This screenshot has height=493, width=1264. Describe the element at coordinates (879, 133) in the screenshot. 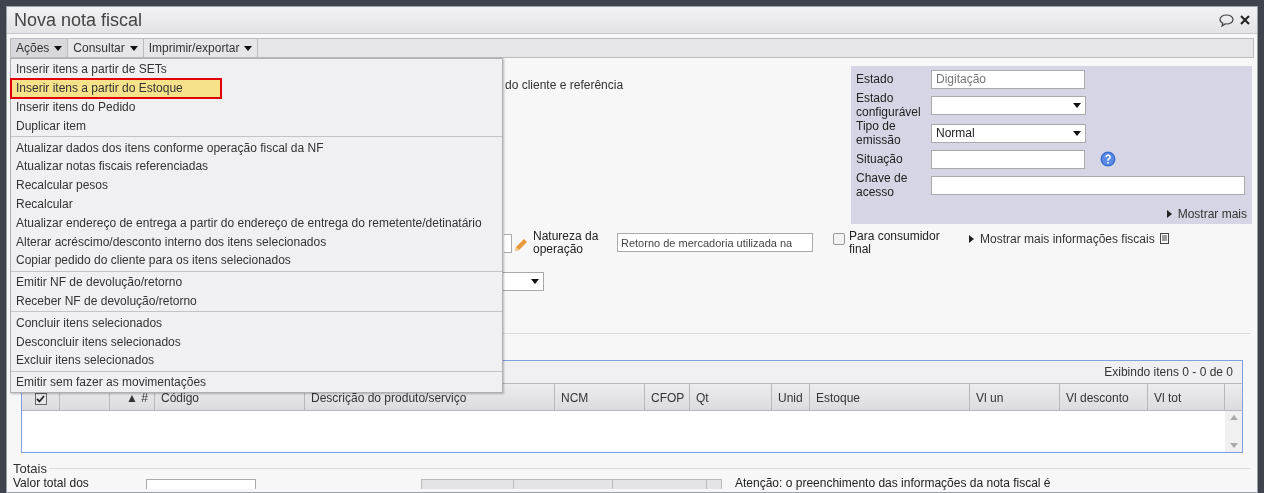

I see `field-label: Tipo de emissão` at that location.